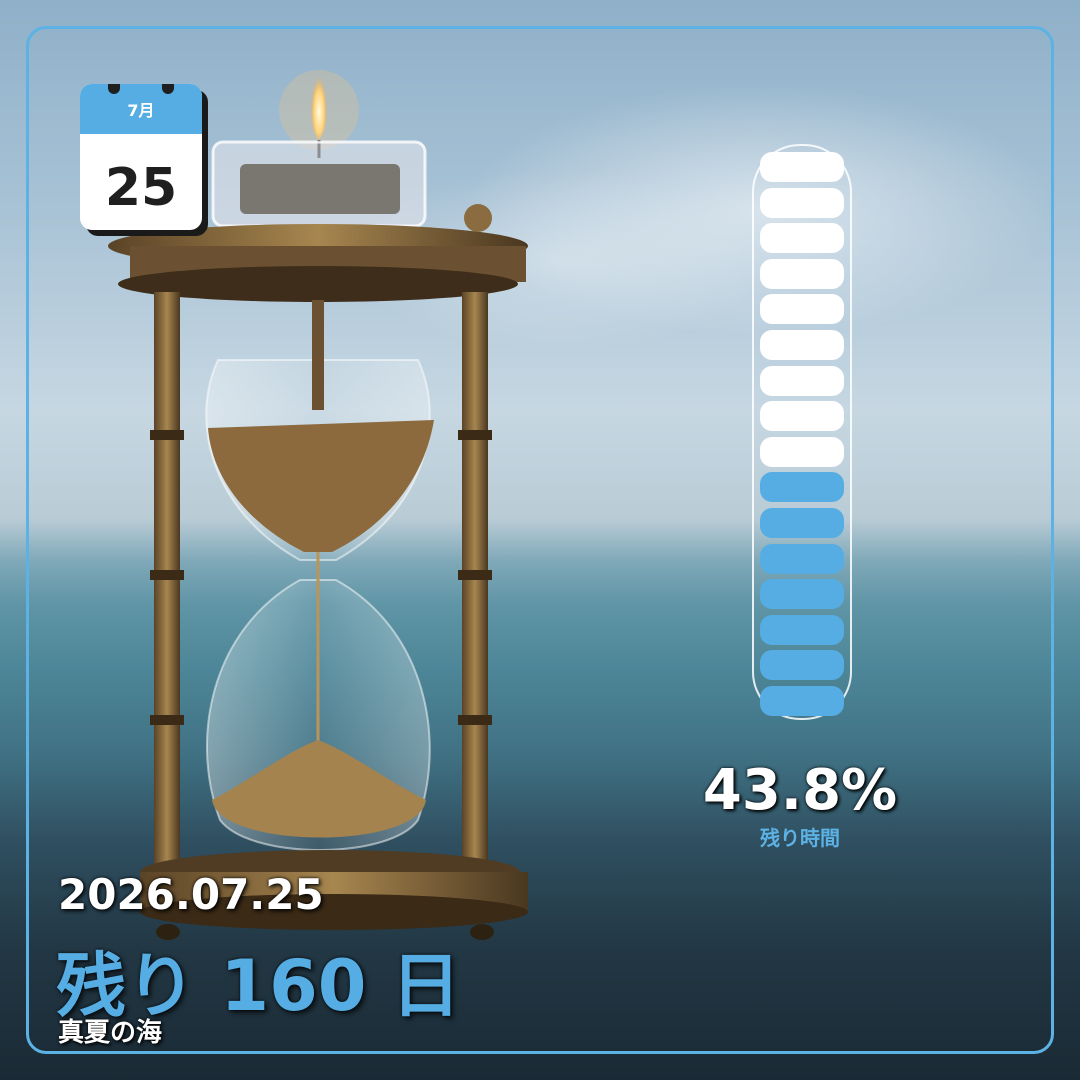 The width and height of the screenshot is (1080, 1080). What do you see at coordinates (800, 838) in the screenshot?
I see `progress-label: 残り時間` at bounding box center [800, 838].